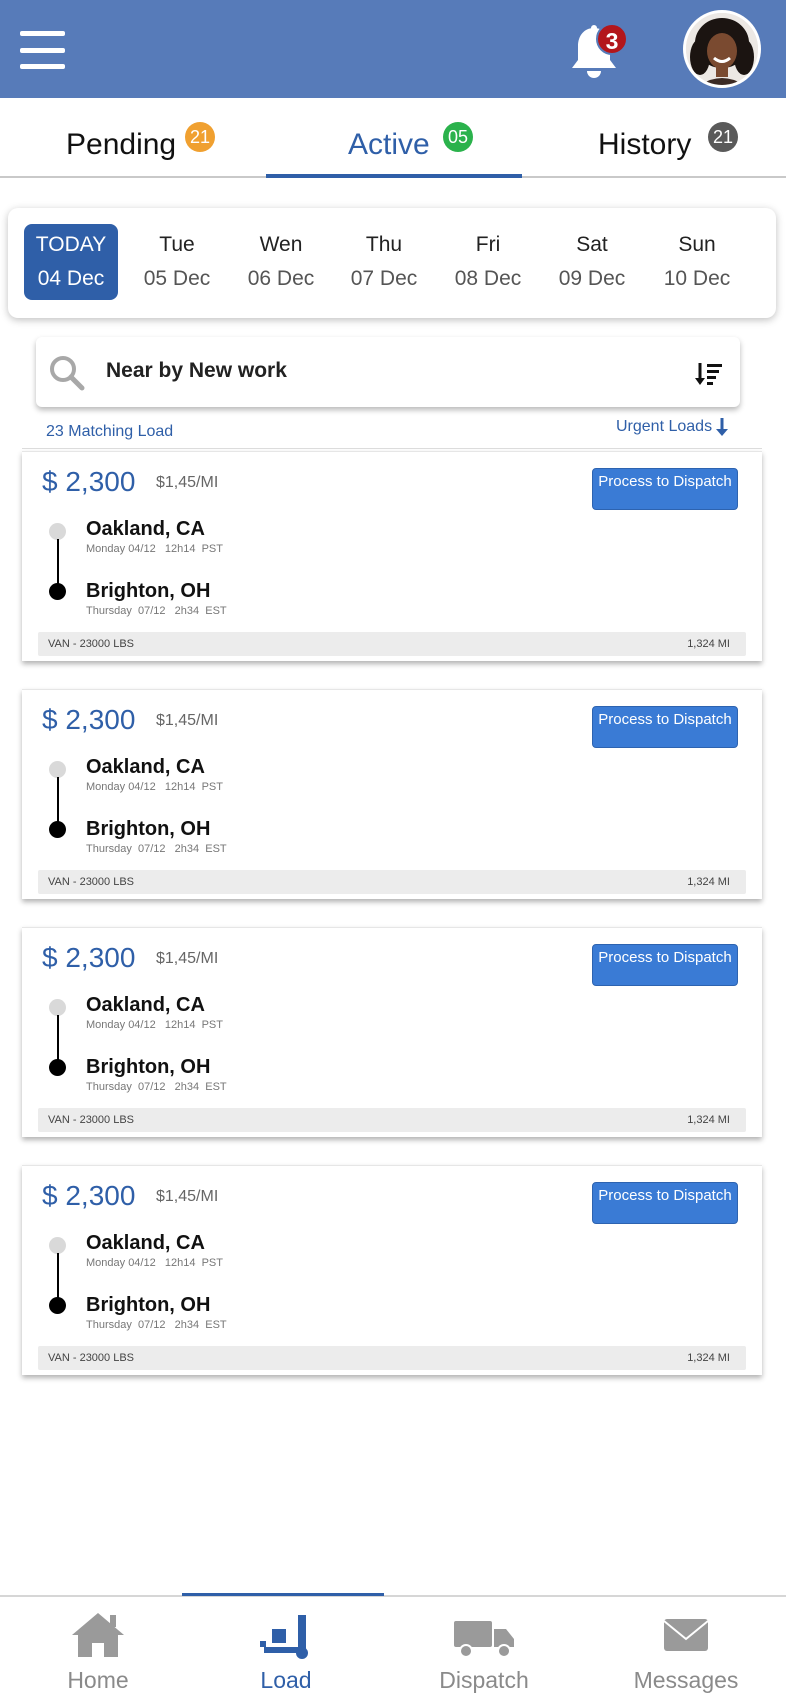 Image resolution: width=786 pixels, height=1704 pixels. What do you see at coordinates (67, 373) in the screenshot?
I see `search-icon` at bounding box center [67, 373].